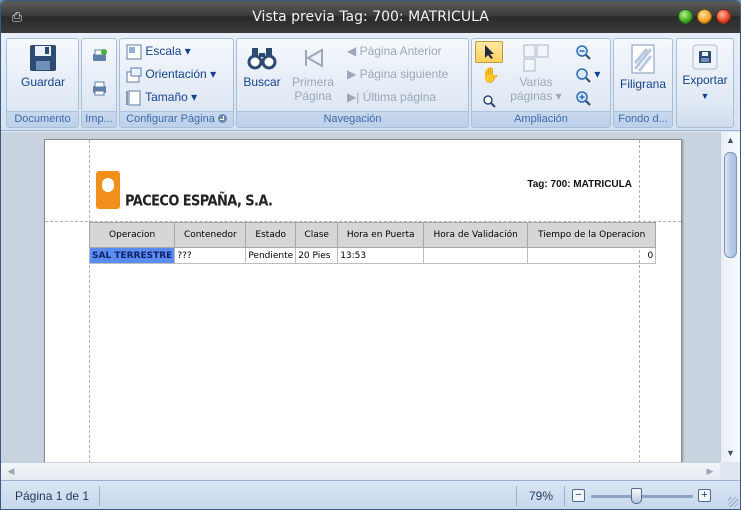  I want to click on page-size-icon, so click(133, 98).